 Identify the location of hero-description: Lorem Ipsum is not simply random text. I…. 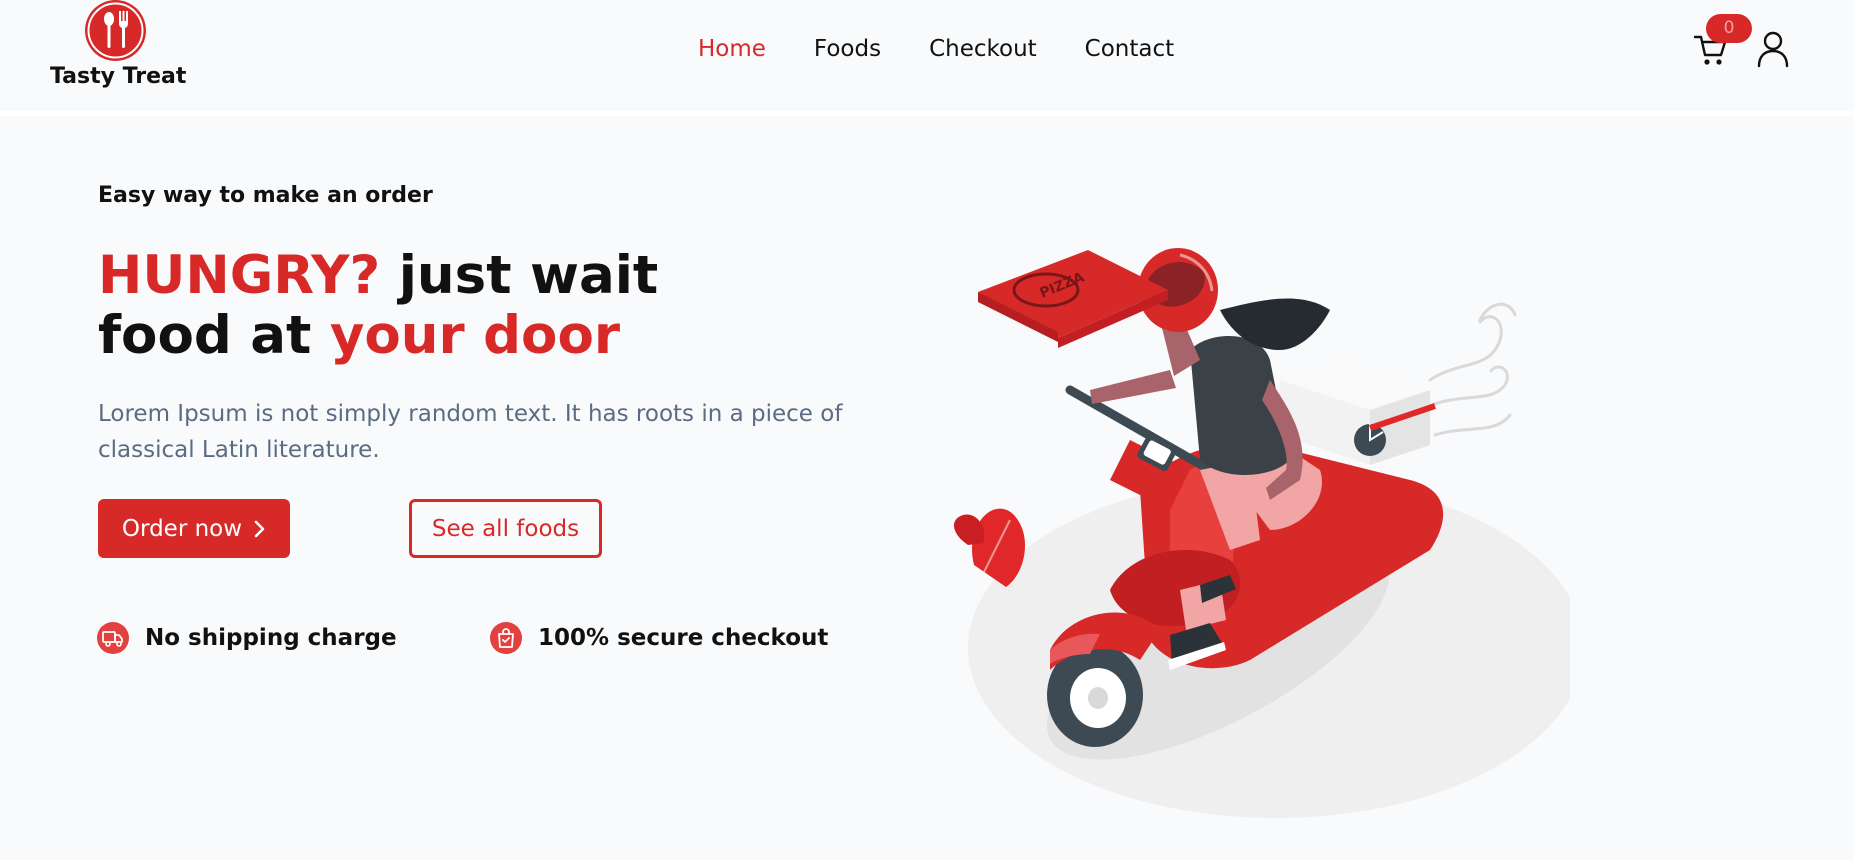
(470, 432).